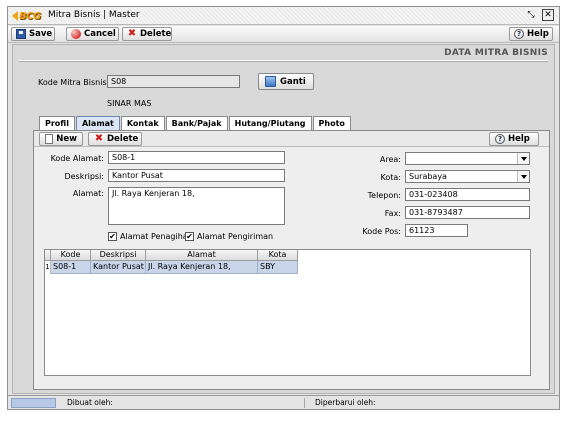 The height and width of the screenshot is (423, 575). I want to click on ganti-button-label: Ganti, so click(293, 81).